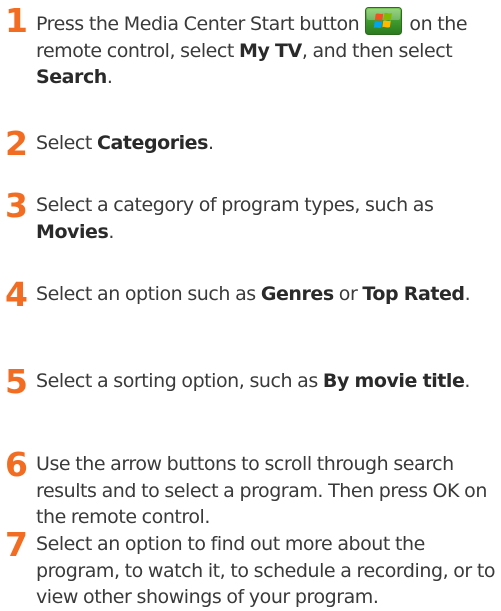 The image size is (501, 611). What do you see at coordinates (16, 20) in the screenshot?
I see `step-number: 1` at bounding box center [16, 20].